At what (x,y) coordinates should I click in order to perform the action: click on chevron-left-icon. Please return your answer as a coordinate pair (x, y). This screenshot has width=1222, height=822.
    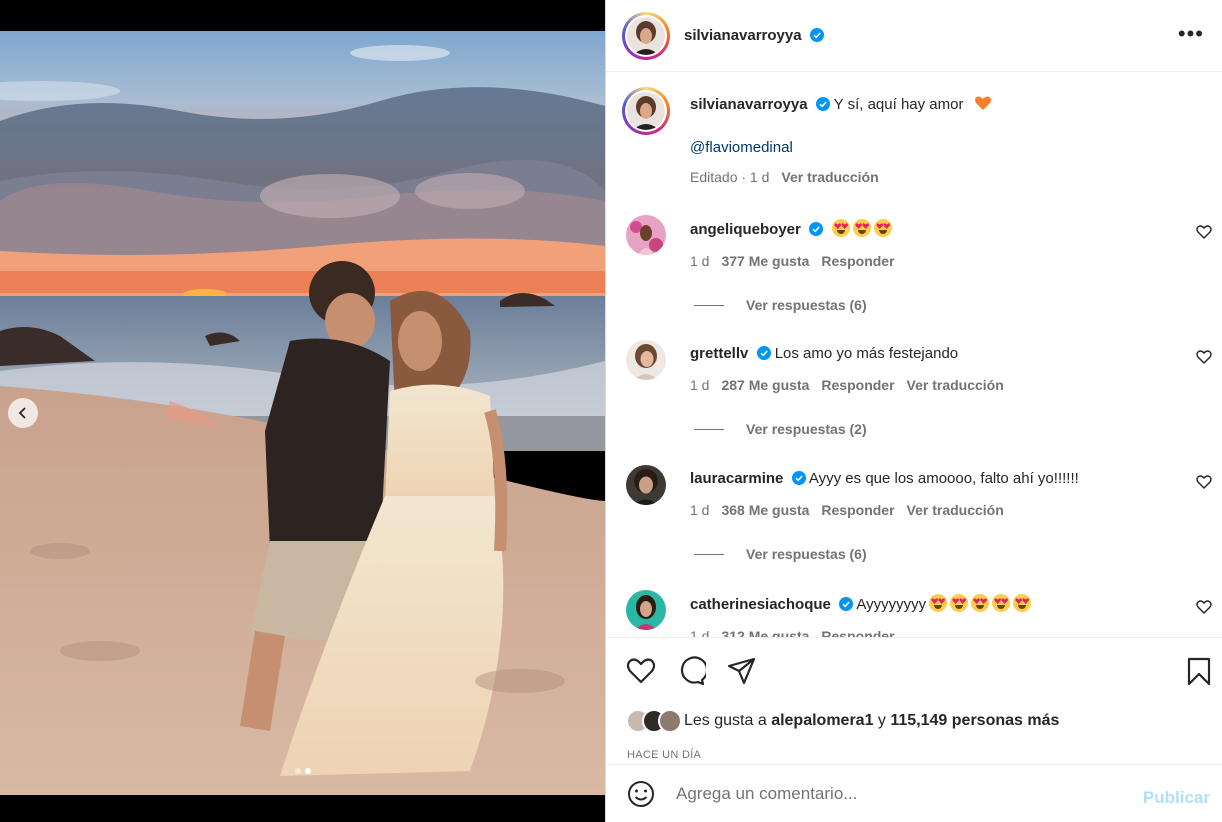
    Looking at the image, I should click on (22, 413).